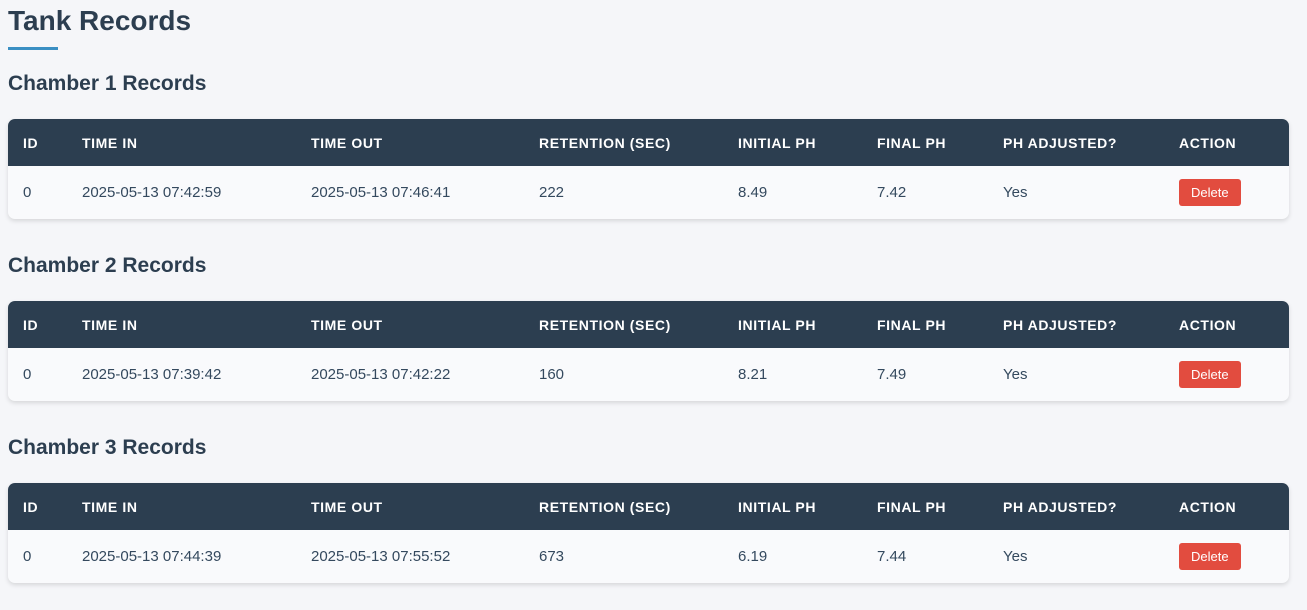 Image resolution: width=1307 pixels, height=610 pixels. I want to click on cell-time-out: 2025-05-13 07:55:52, so click(381, 556).